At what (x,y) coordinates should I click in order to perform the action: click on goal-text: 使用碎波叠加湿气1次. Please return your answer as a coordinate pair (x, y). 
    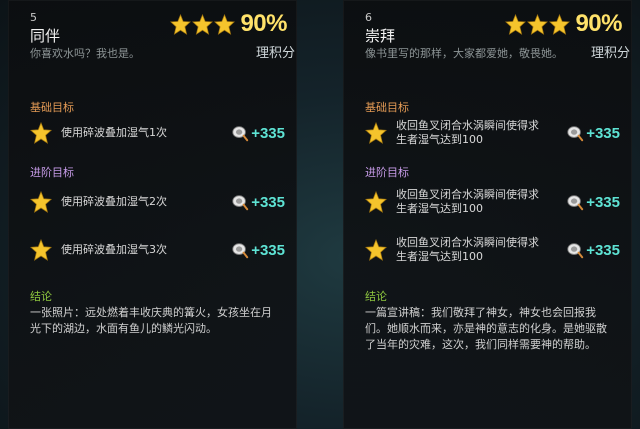
    Looking at the image, I should click on (114, 132).